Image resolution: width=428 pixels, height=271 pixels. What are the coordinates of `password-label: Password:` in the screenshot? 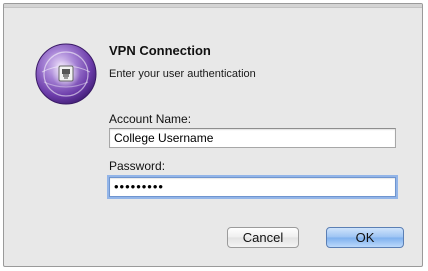 It's located at (137, 166).